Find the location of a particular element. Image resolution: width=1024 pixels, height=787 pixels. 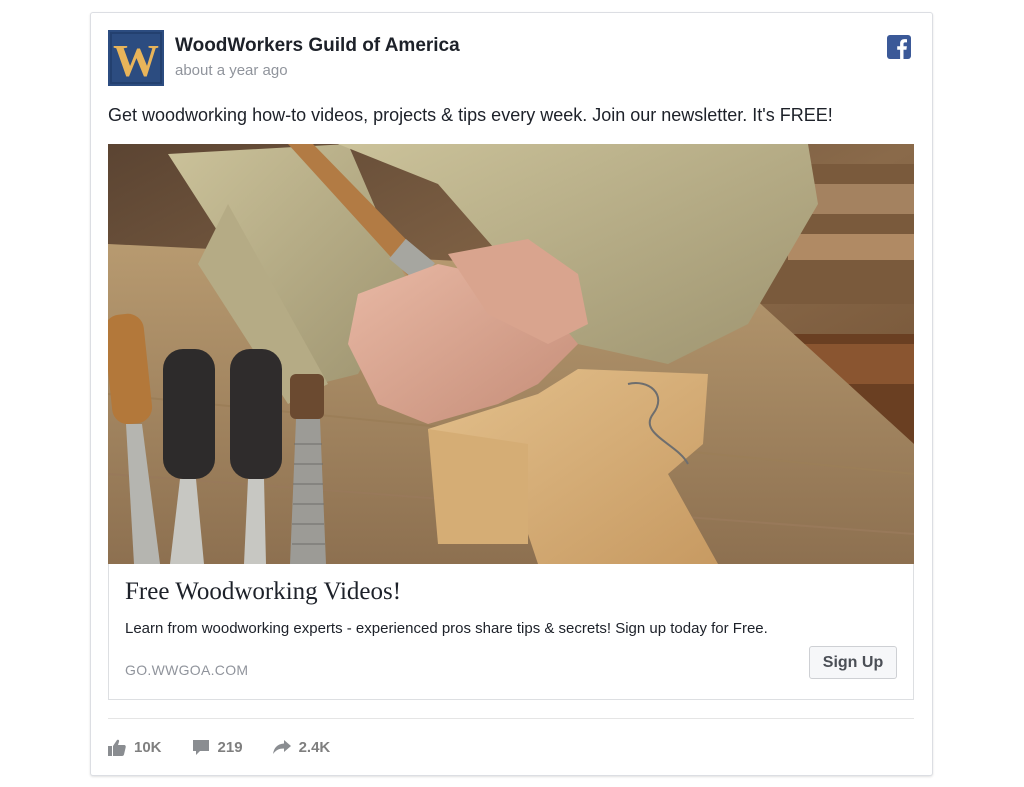

link-title: Free Woodworking Videos! is located at coordinates (263, 592).